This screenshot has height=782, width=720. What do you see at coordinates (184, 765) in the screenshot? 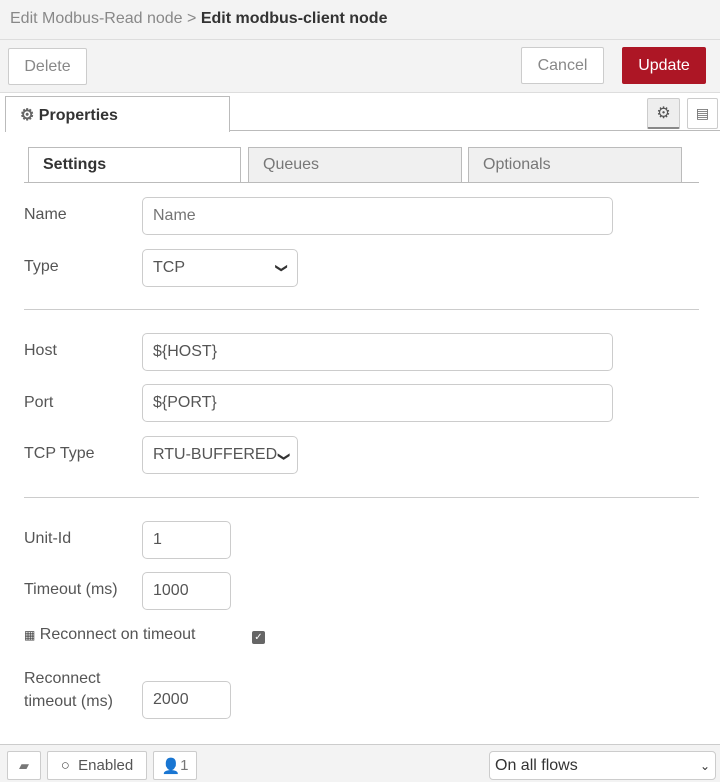
I see `users-count: 1` at bounding box center [184, 765].